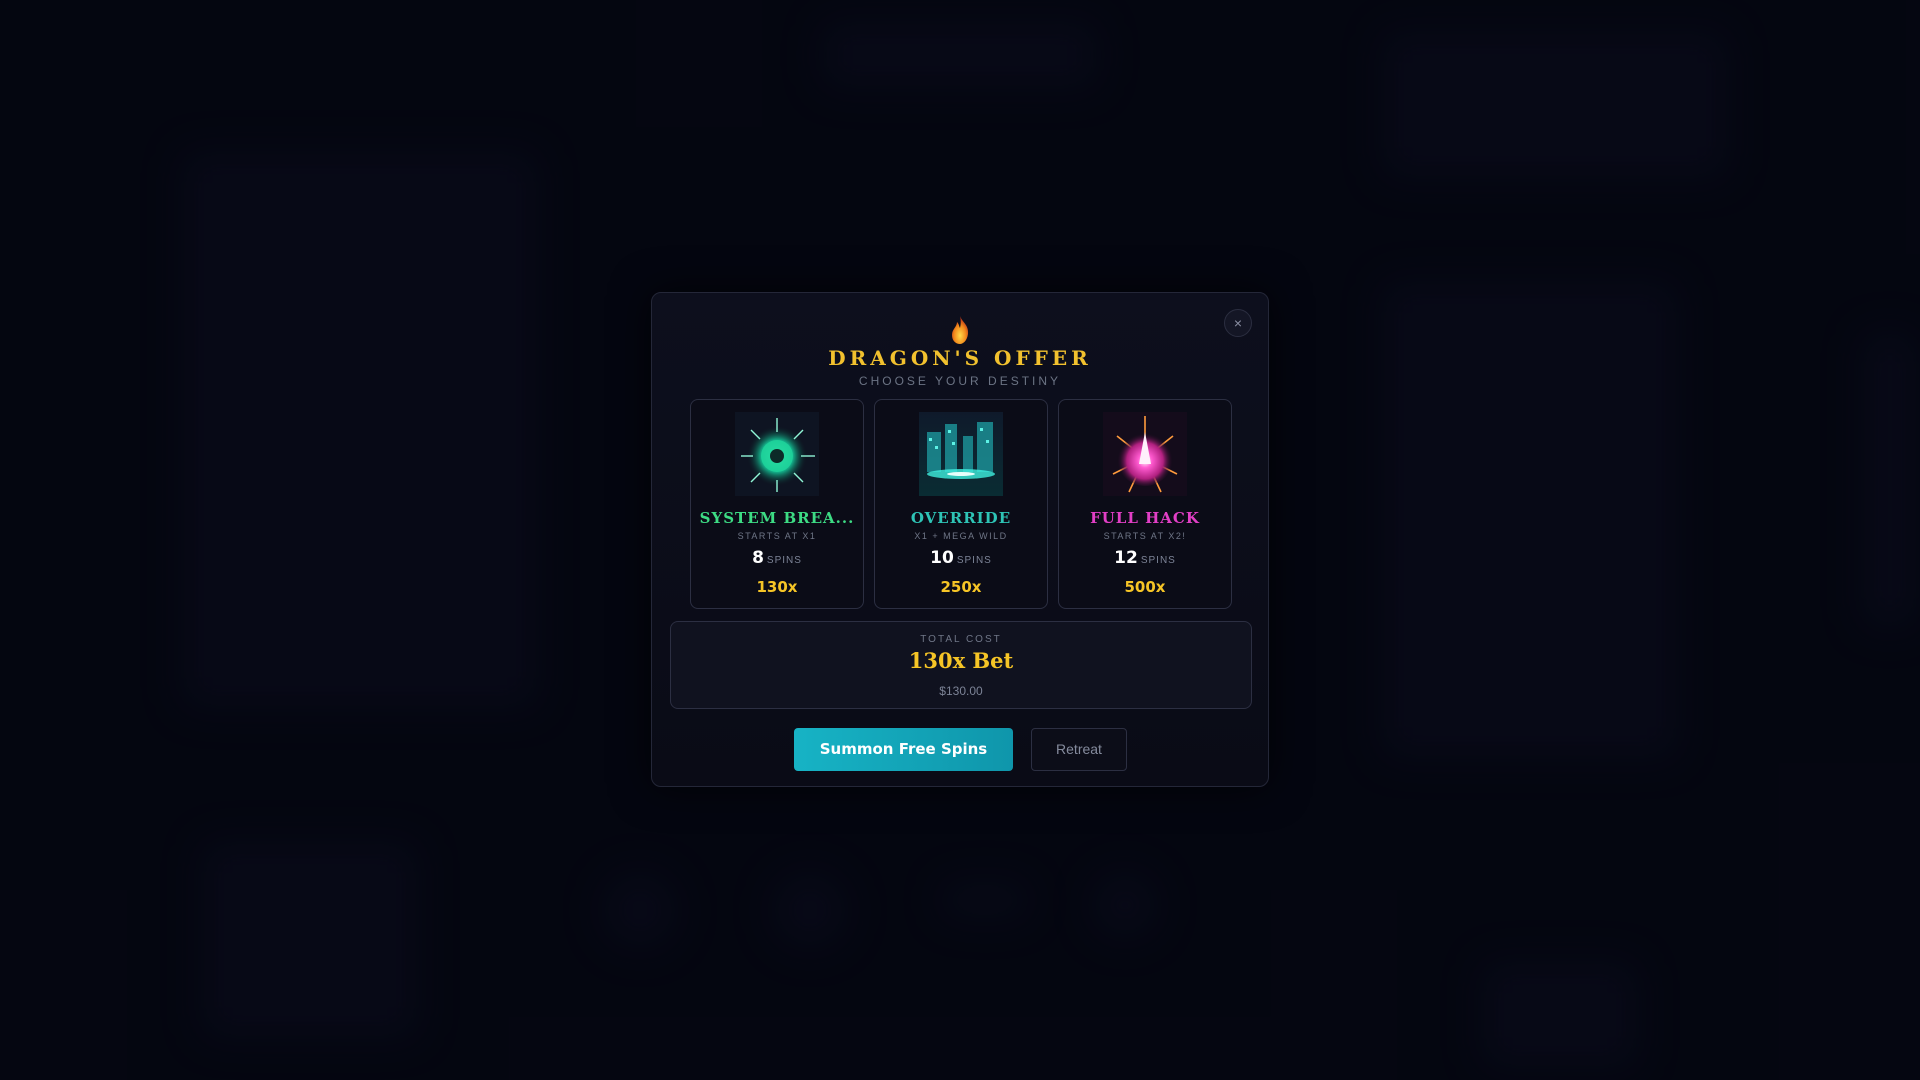  What do you see at coordinates (1145, 454) in the screenshot?
I see `magenta-explosion-icon` at bounding box center [1145, 454].